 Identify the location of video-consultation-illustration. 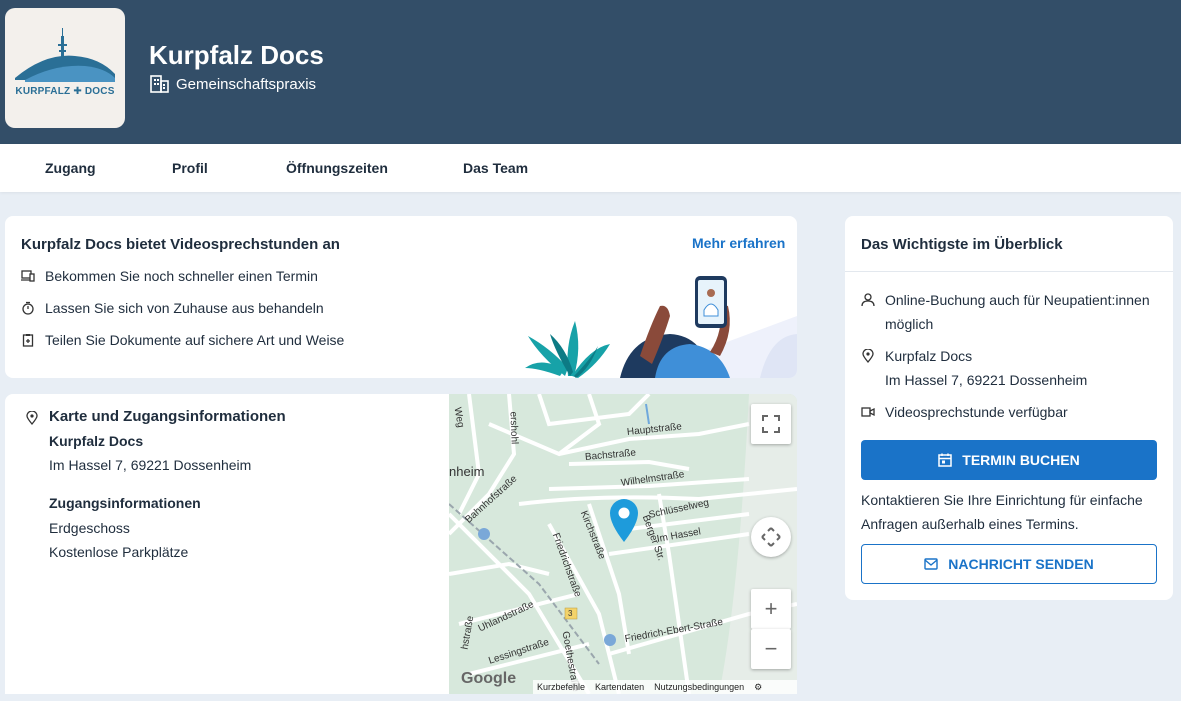
(661, 327).